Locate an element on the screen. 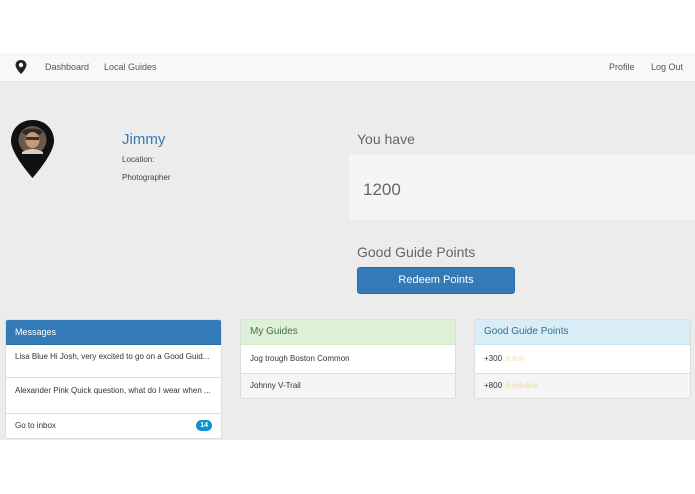 Image resolution: width=695 pixels, height=494 pixels. profile-name: Jimmy is located at coordinates (144, 139).